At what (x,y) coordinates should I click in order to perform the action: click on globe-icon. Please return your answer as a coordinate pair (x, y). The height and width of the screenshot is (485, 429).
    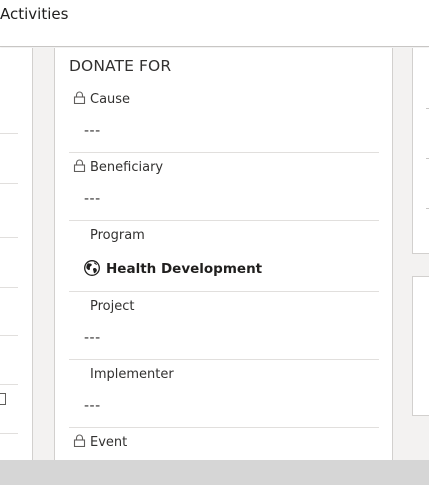
    Looking at the image, I should click on (92, 268).